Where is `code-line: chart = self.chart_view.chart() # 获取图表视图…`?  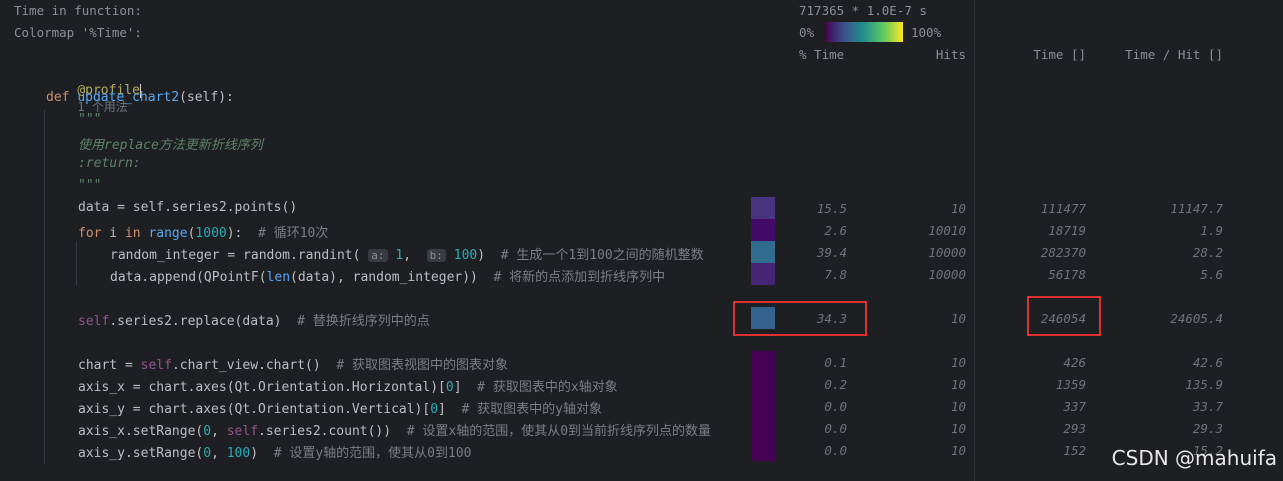
code-line: chart = self.chart_view.chart() # 获取图表视图… is located at coordinates (293, 365).